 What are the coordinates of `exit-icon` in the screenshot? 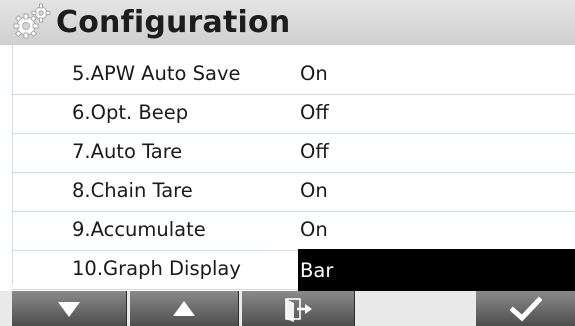 It's located at (298, 309).